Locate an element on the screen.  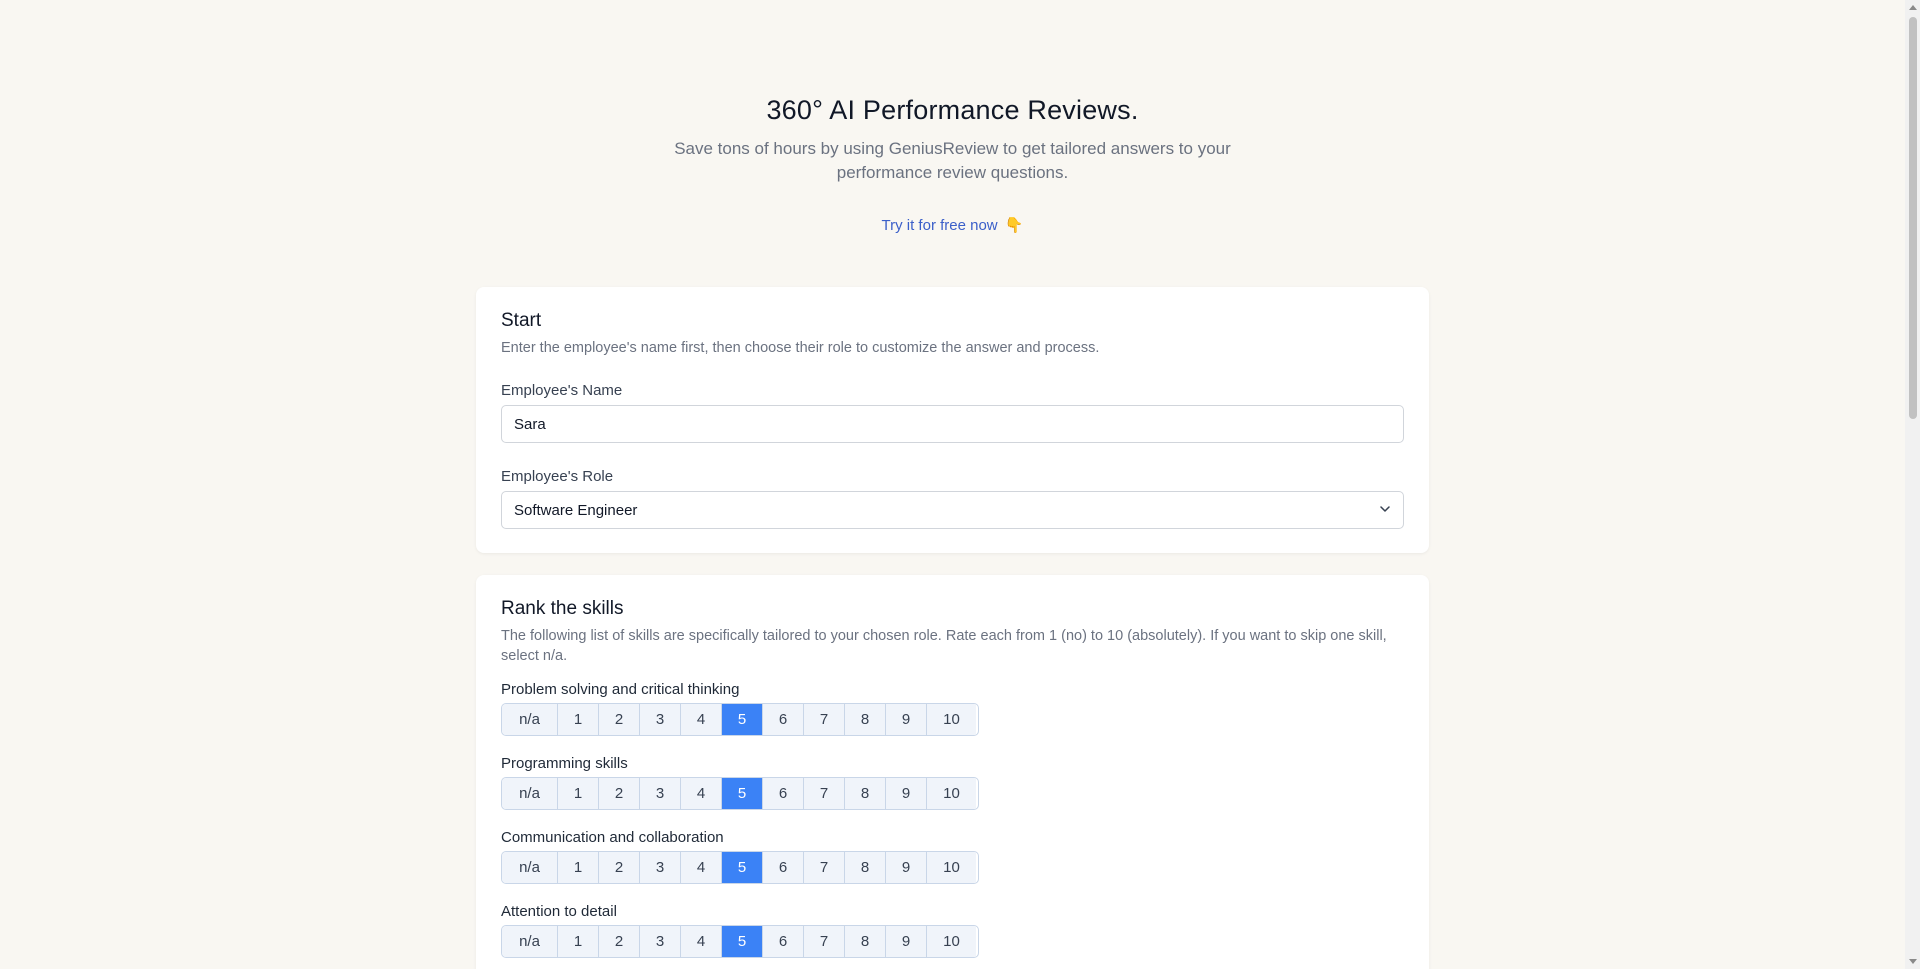
try-free-label: Try it for free now is located at coordinates (939, 225).